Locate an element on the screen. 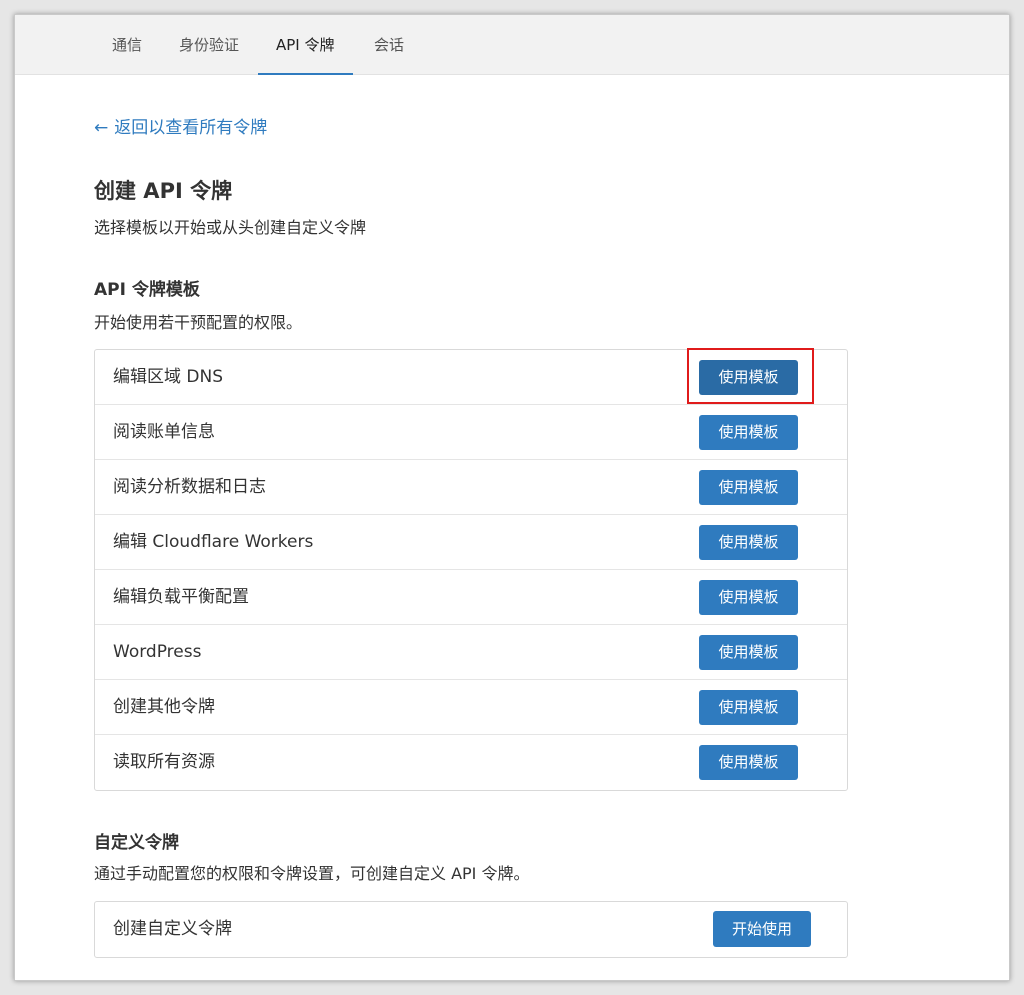 Image resolution: width=1024 pixels, height=995 pixels. page-subtitle: 选择模板以开始或从头创建自定义令牌 is located at coordinates (230, 227).